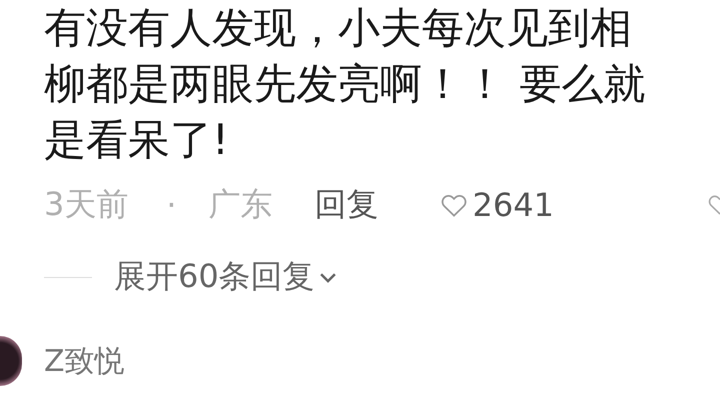 This screenshot has height=405, width=720. What do you see at coordinates (86, 204) in the screenshot?
I see `comment-time: 3天前` at bounding box center [86, 204].